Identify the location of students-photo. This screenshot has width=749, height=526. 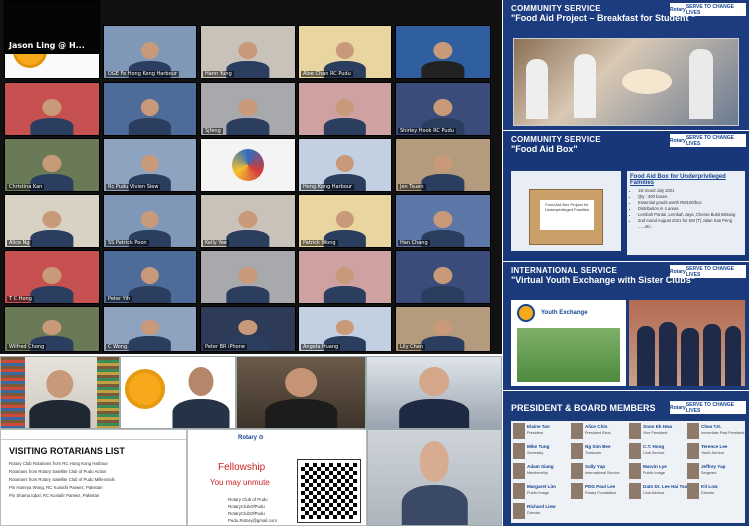
(687, 343).